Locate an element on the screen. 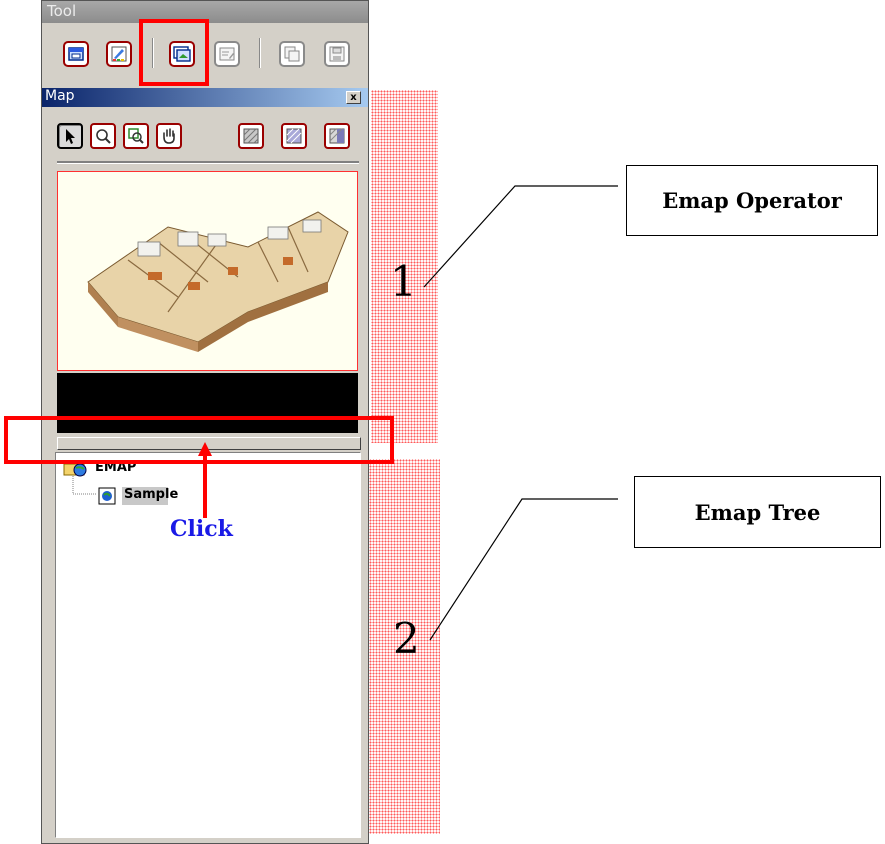  callout-emap-operator: Emap Operator is located at coordinates (752, 200).